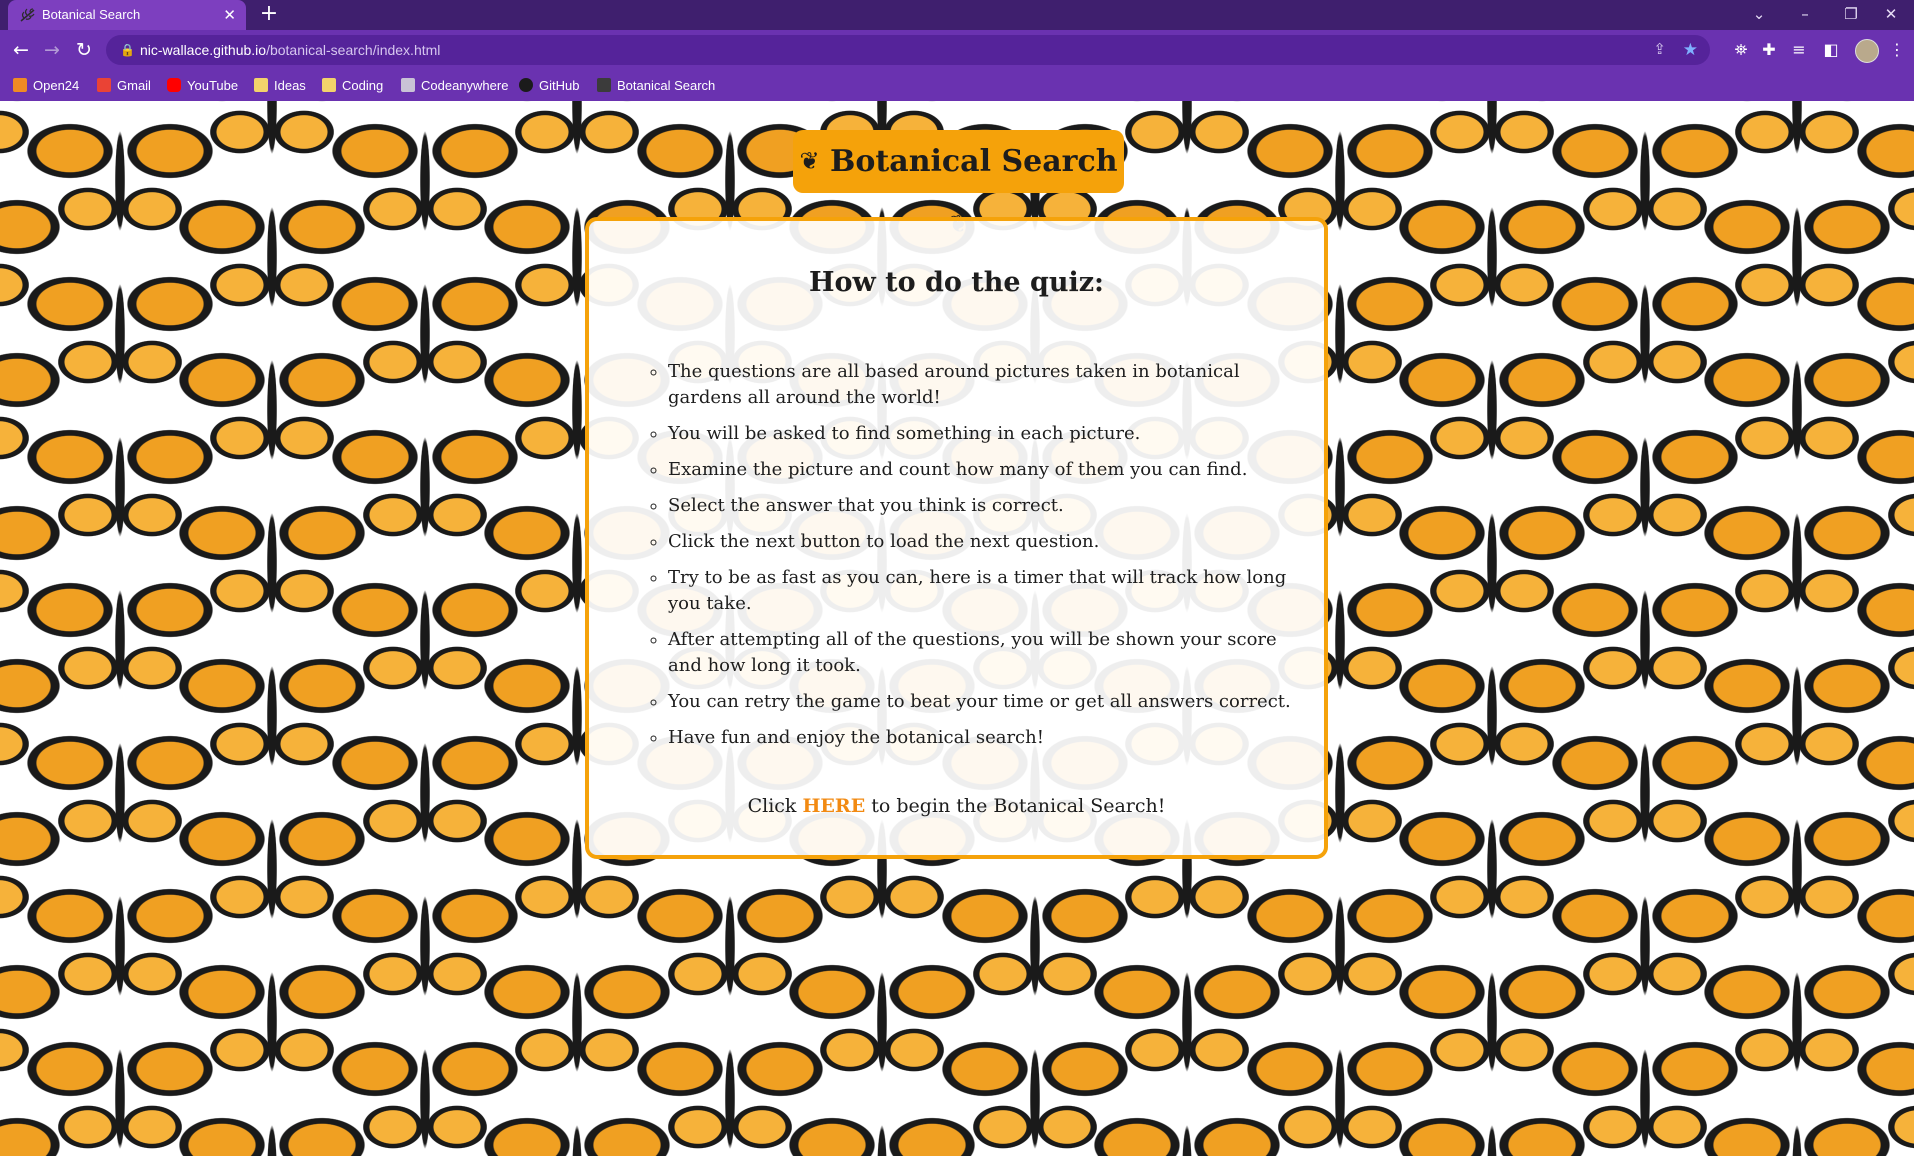 The image size is (1914, 1156). What do you see at coordinates (983, 738) in the screenshot?
I see `list-item: Have fun and enjoy the botanical search!` at bounding box center [983, 738].